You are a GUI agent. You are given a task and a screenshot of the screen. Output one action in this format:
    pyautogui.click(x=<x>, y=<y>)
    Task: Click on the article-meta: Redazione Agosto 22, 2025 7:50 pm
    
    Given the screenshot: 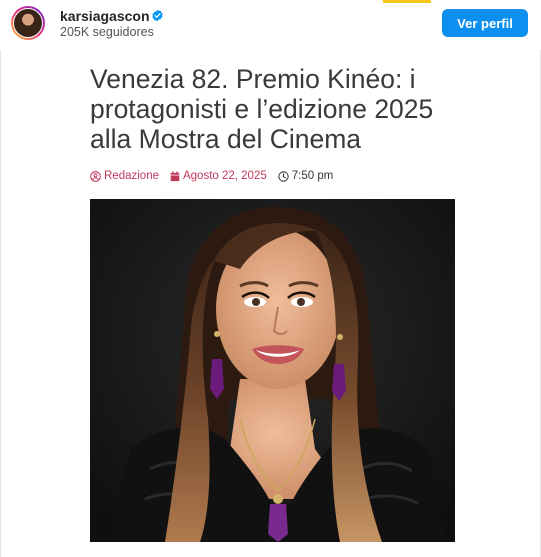 What is the action you would take?
    pyautogui.click(x=217, y=176)
    